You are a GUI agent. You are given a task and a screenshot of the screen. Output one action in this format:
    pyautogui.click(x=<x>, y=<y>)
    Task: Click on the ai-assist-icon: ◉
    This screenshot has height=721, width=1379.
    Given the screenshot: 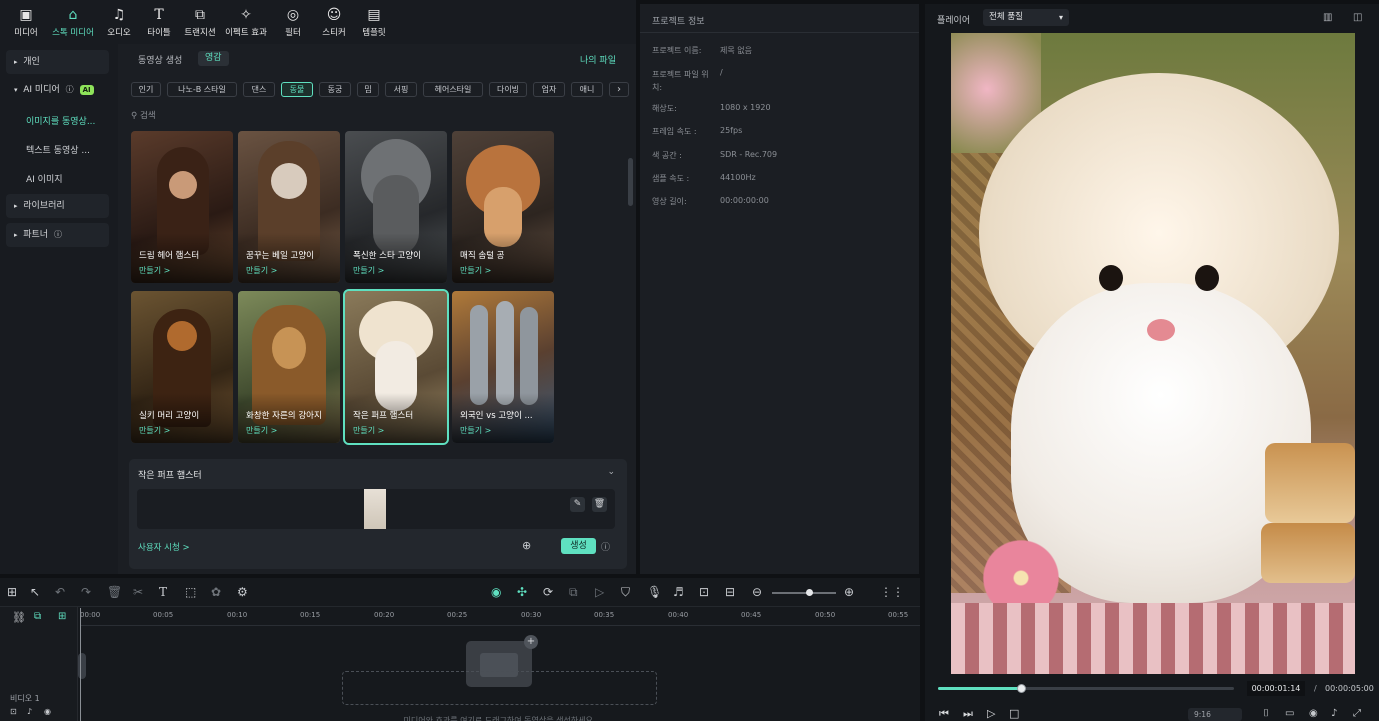 What is the action you would take?
    pyautogui.click(x=496, y=592)
    